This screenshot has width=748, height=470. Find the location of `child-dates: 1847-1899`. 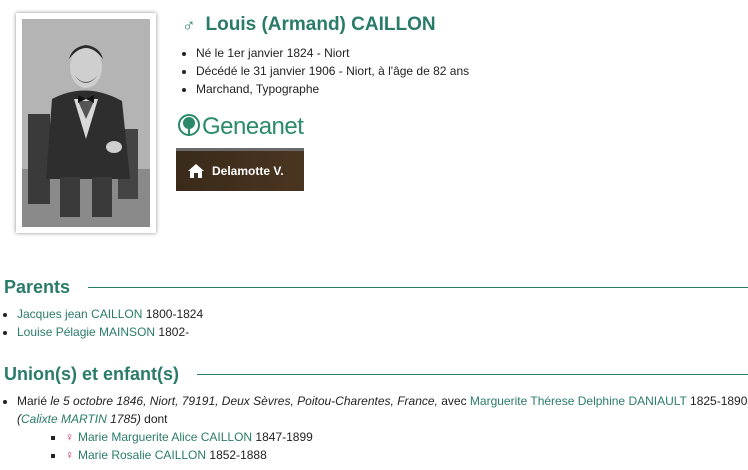

child-dates: 1847-1899 is located at coordinates (284, 437).